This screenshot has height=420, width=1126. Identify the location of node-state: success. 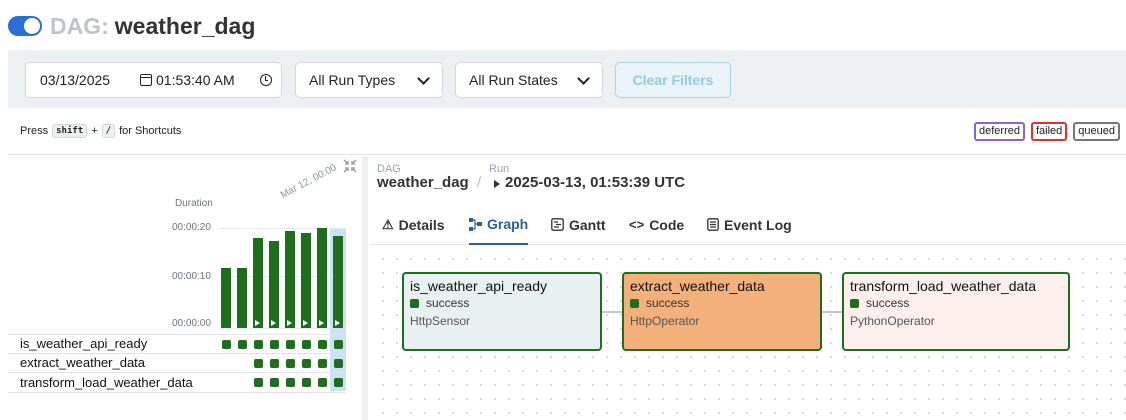
(722, 303).